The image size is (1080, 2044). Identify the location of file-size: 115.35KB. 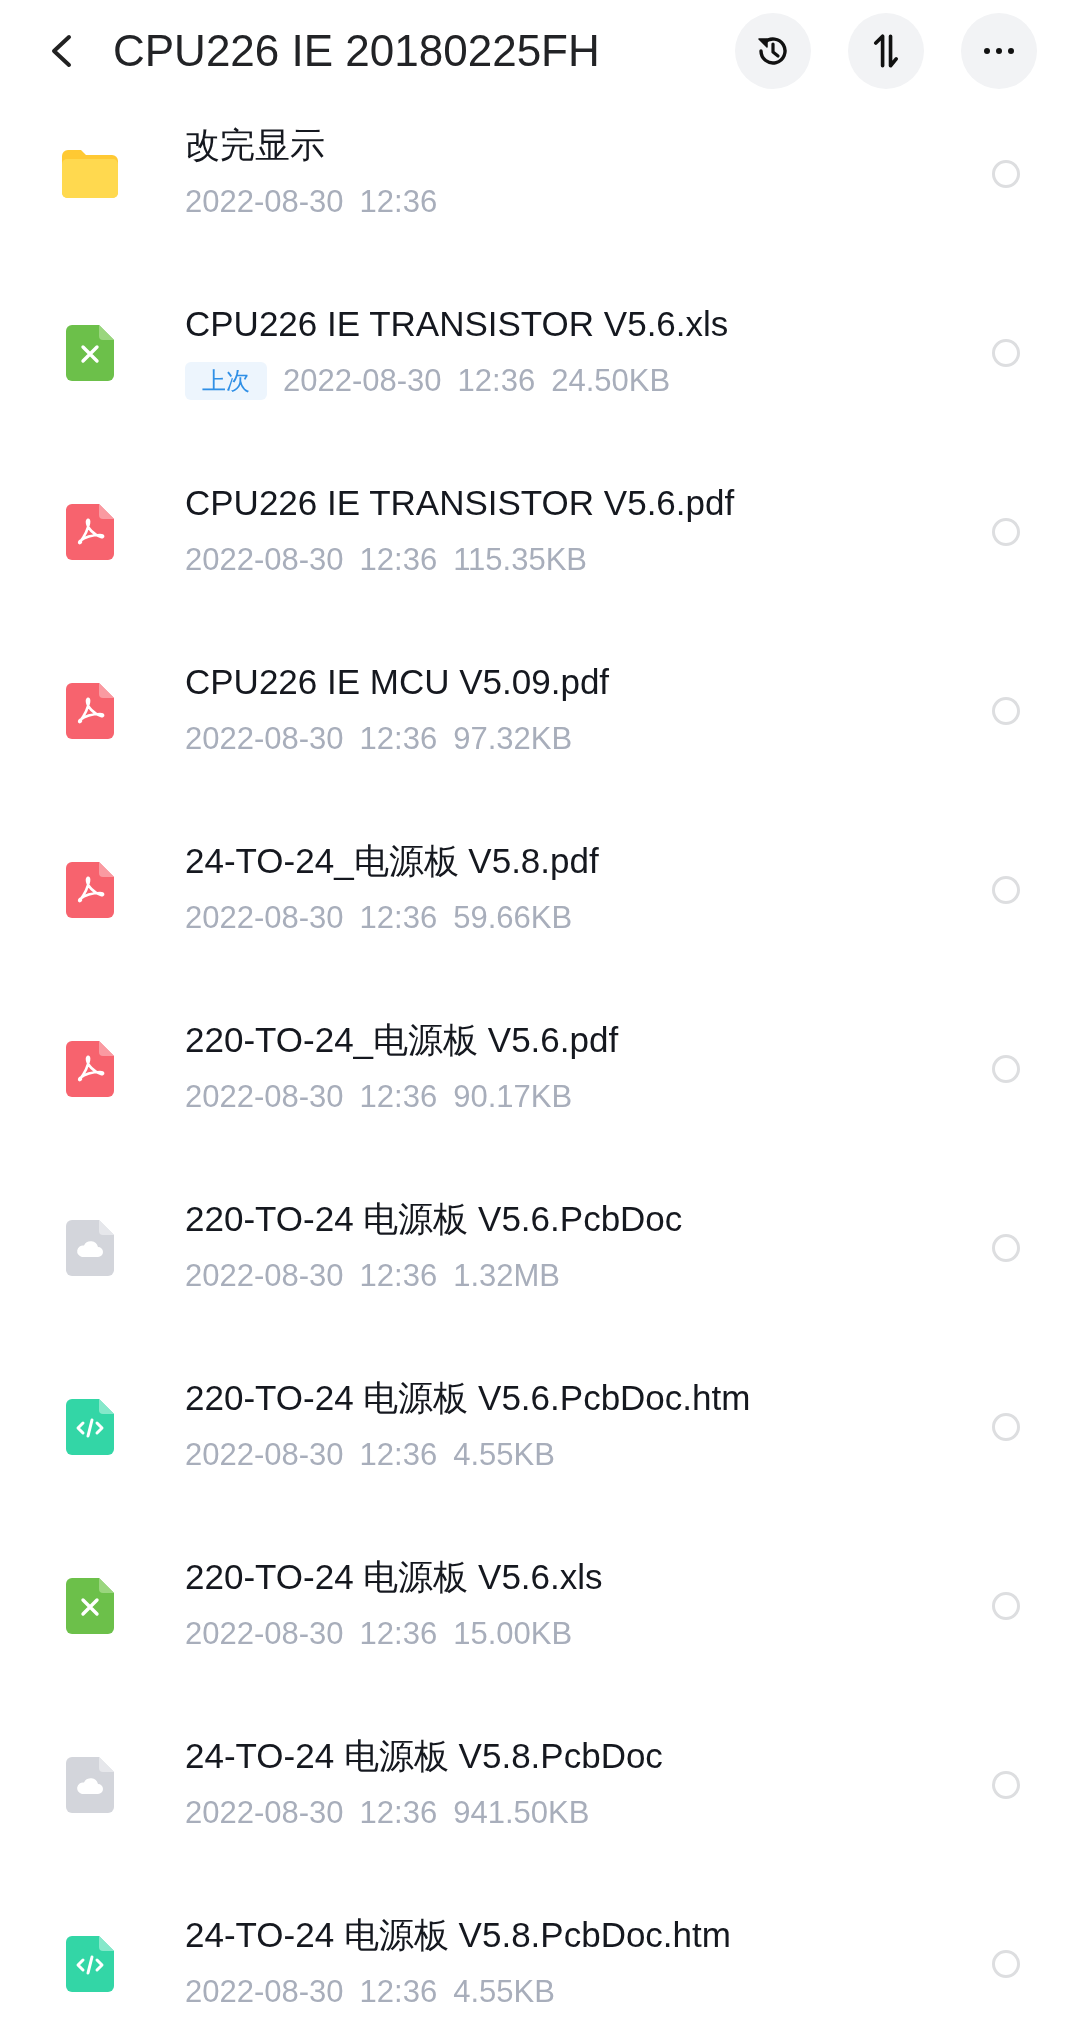
(520, 559).